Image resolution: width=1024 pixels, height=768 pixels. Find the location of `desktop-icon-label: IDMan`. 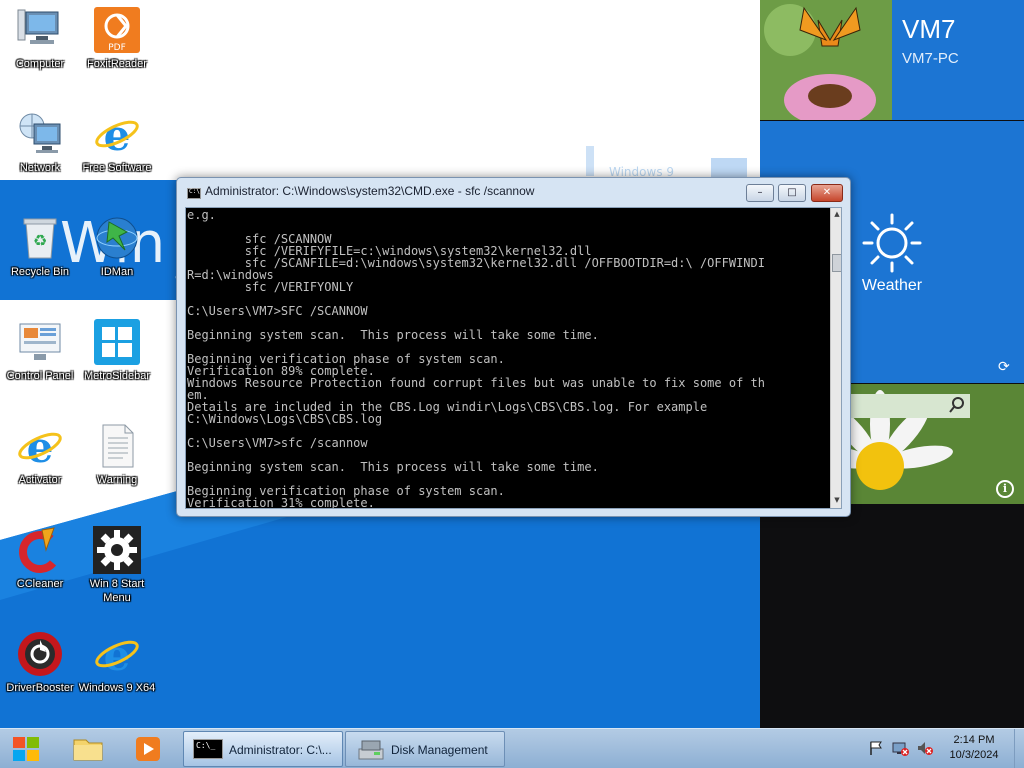

desktop-icon-label: IDMan is located at coordinates (117, 272).